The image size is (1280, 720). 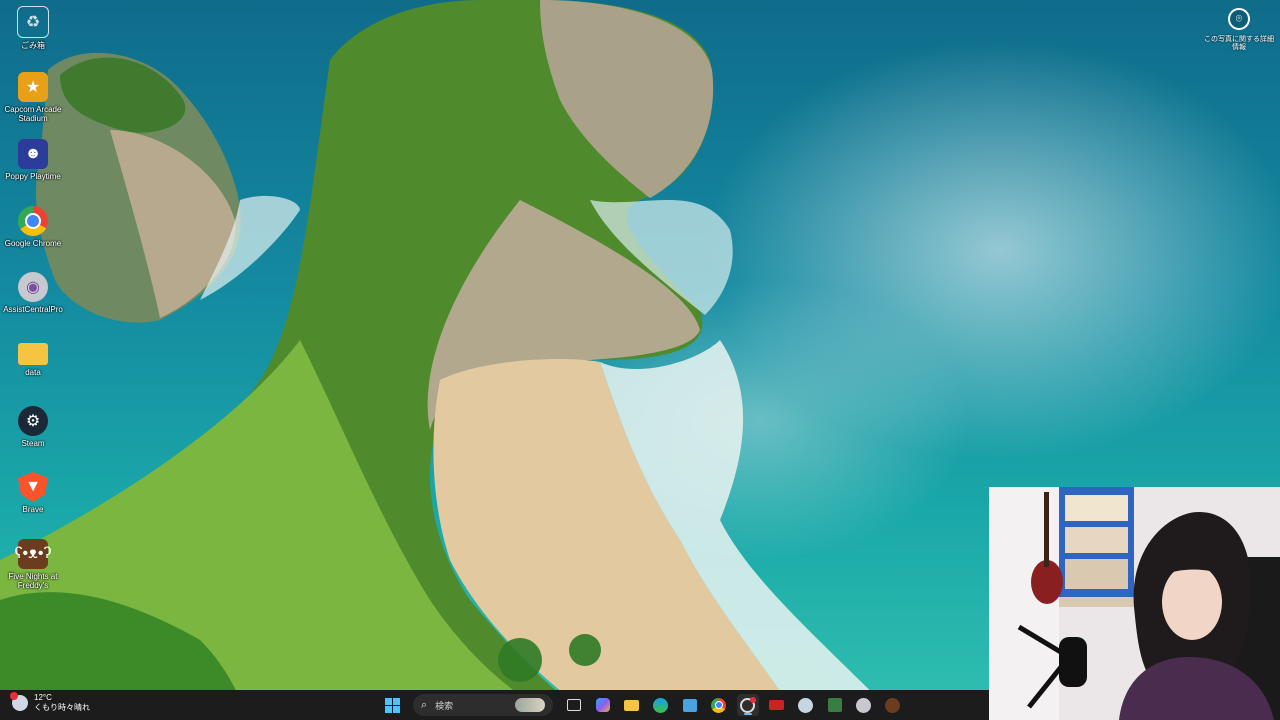 I want to click on steam-desktop-icon: ⚙ Steam, so click(x=33, y=436).